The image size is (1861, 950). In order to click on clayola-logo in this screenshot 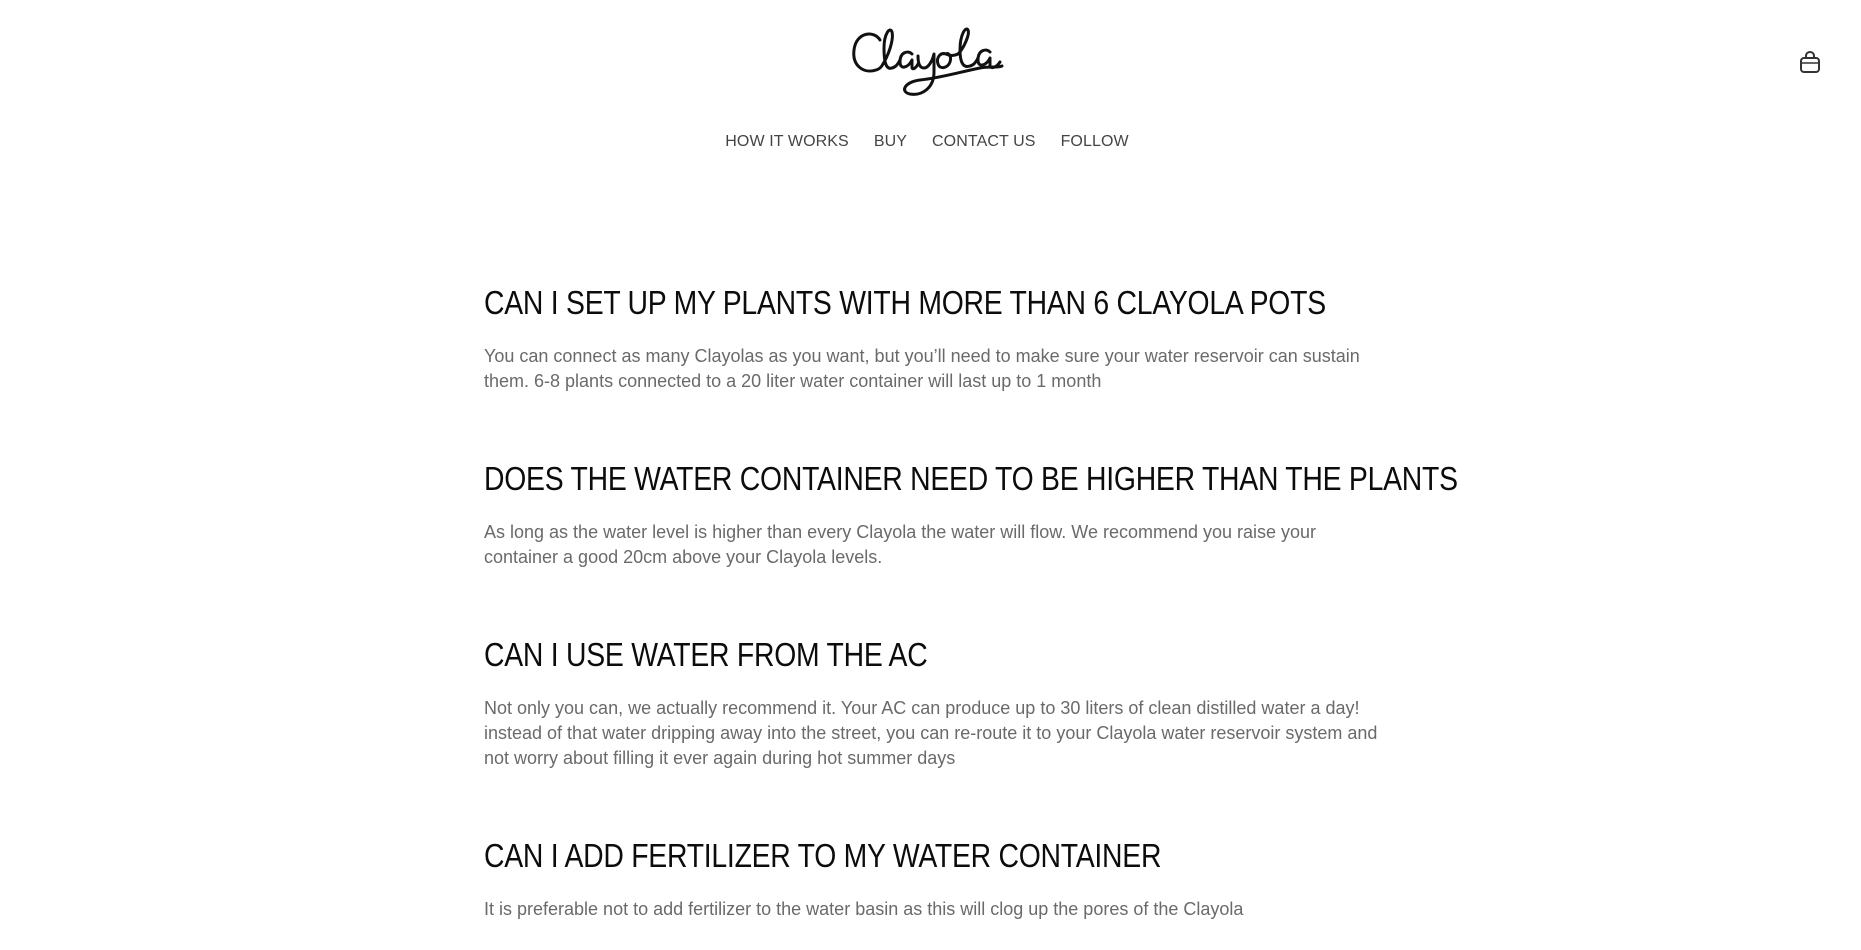, I will do `click(930, 64)`.